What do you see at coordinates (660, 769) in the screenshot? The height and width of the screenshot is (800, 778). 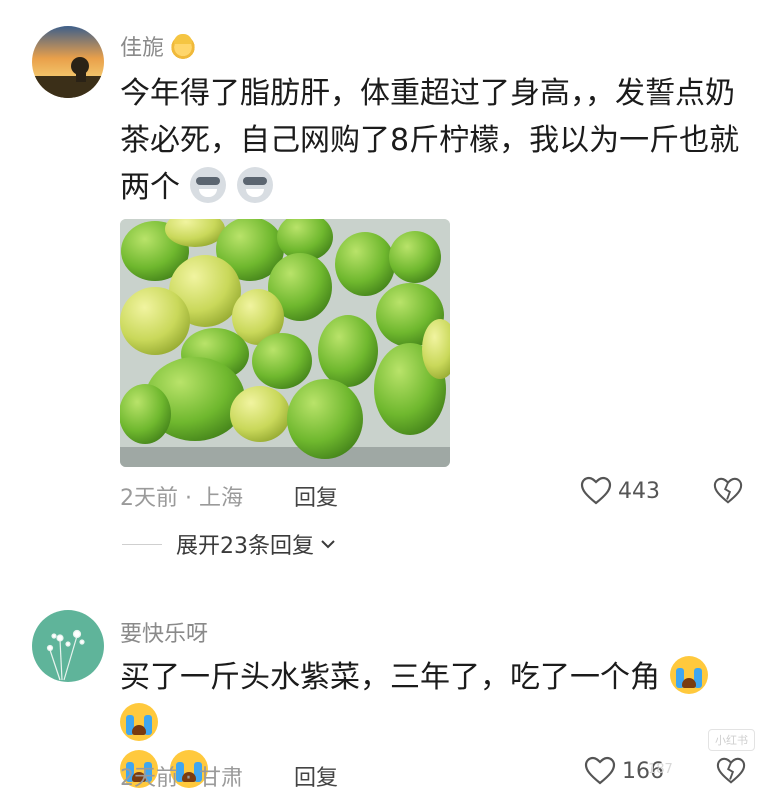 I see `watermark-user-id: 187` at bounding box center [660, 769].